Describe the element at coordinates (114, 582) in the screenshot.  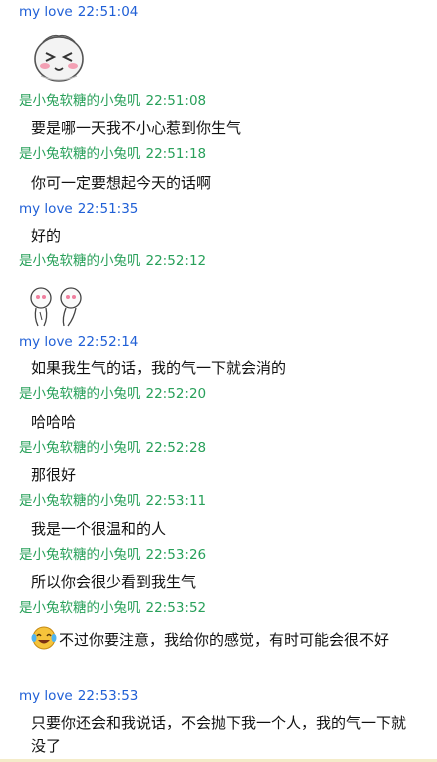
I see `message-text: 所以你会很少看到我生气` at that location.